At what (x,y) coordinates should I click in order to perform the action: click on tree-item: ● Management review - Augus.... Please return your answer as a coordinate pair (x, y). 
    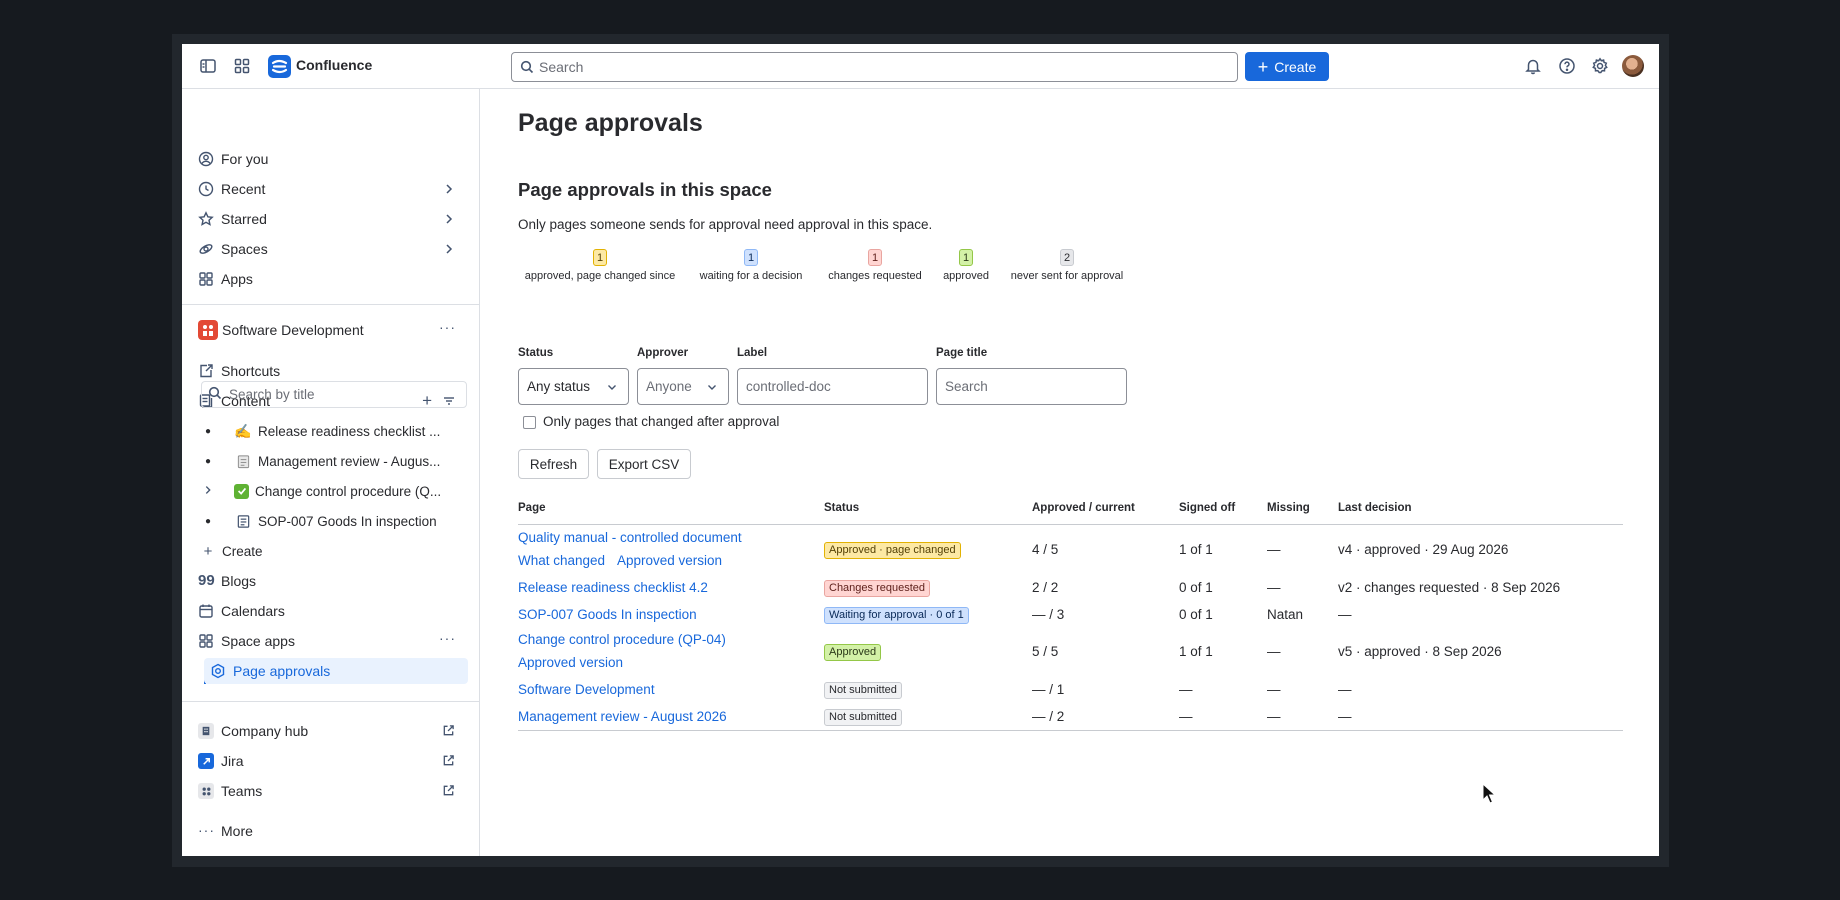
    Looking at the image, I should click on (333, 461).